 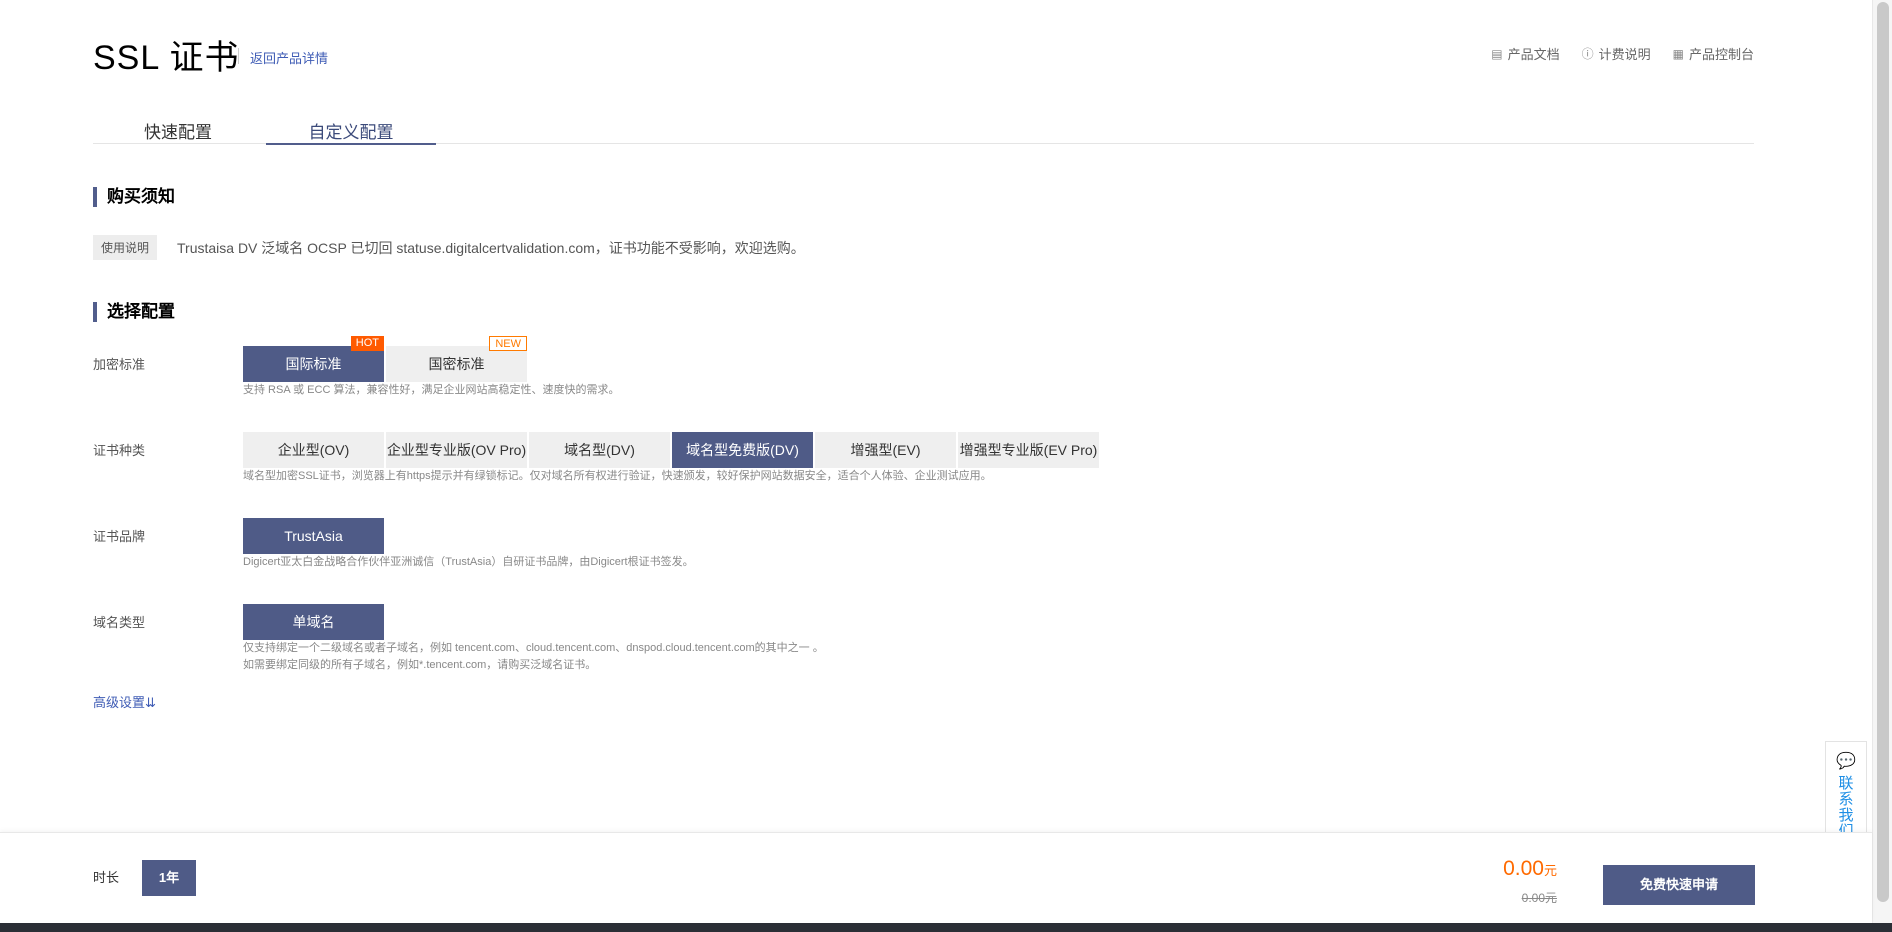 I want to click on page-scrollbar, so click(x=1882, y=461).